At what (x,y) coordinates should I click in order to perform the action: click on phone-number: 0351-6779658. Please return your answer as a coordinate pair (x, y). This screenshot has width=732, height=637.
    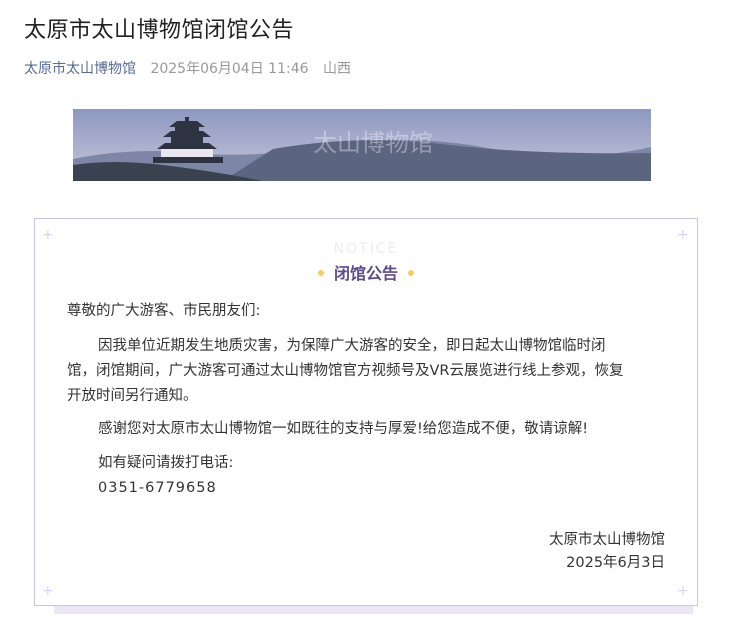
    Looking at the image, I should click on (157, 488).